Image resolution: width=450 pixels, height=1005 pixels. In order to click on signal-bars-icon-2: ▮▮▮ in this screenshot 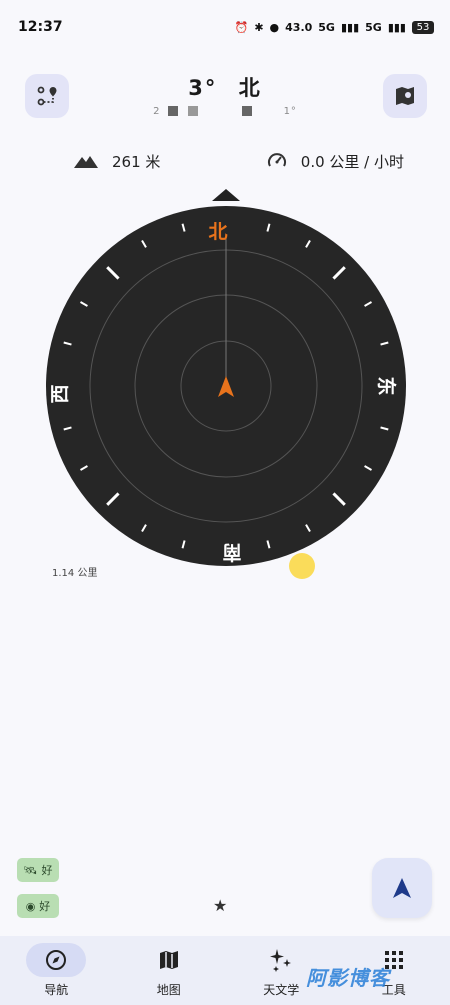, I will do `click(396, 27)`.